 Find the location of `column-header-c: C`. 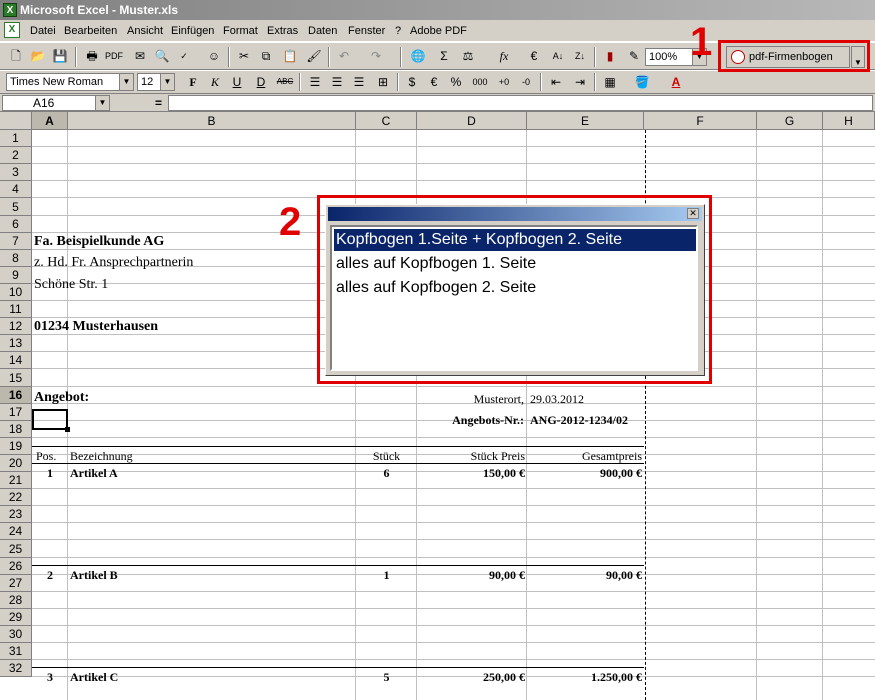

column-header-c: C is located at coordinates (386, 121).